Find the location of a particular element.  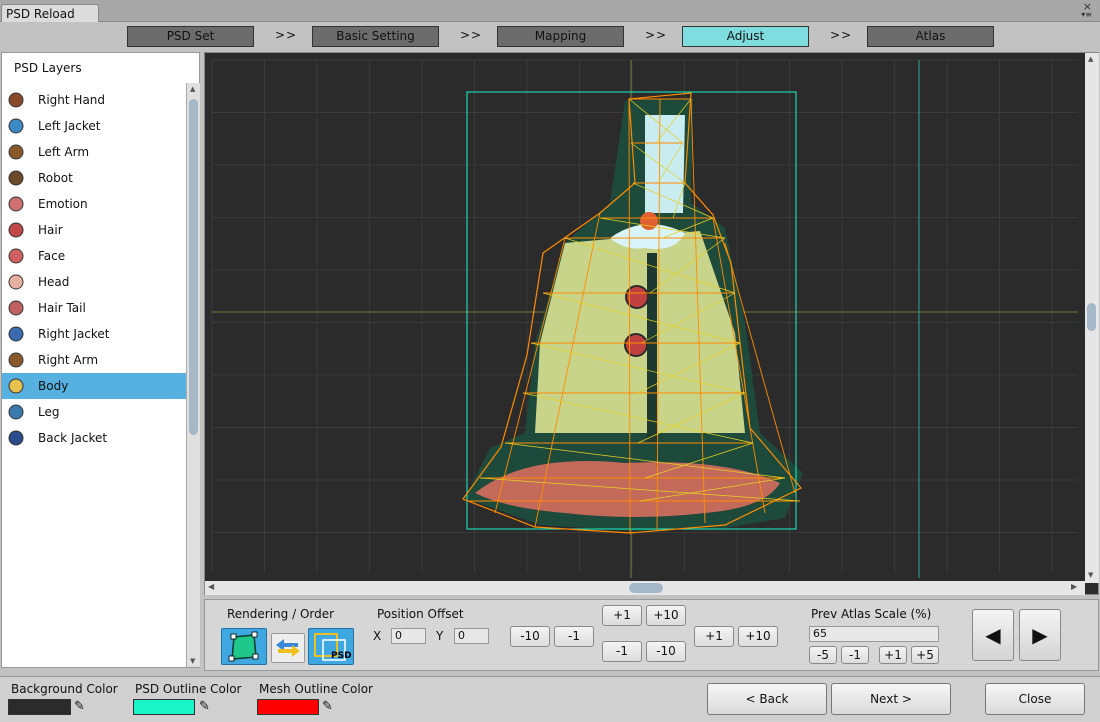

body-collar is located at coordinates (665, 164).